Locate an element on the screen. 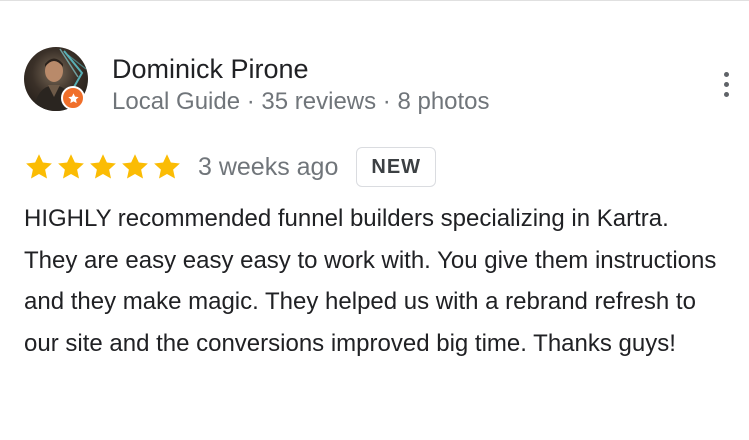 The image size is (749, 440). rating-row: 3 weeks ago NEW is located at coordinates (230, 167).